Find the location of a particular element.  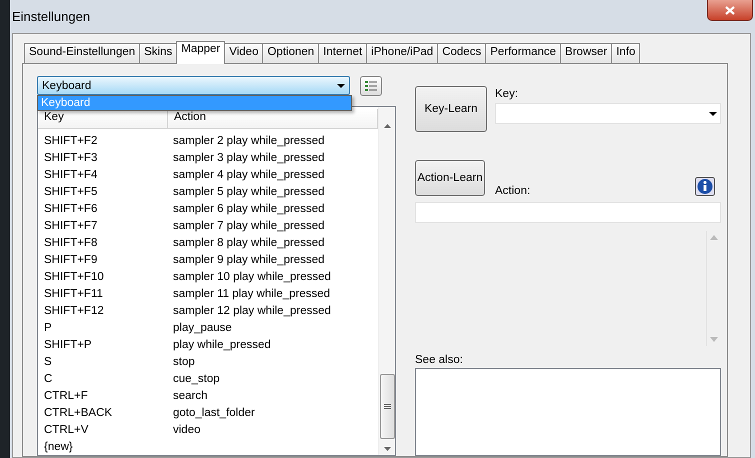

tab: Optionen is located at coordinates (291, 53).